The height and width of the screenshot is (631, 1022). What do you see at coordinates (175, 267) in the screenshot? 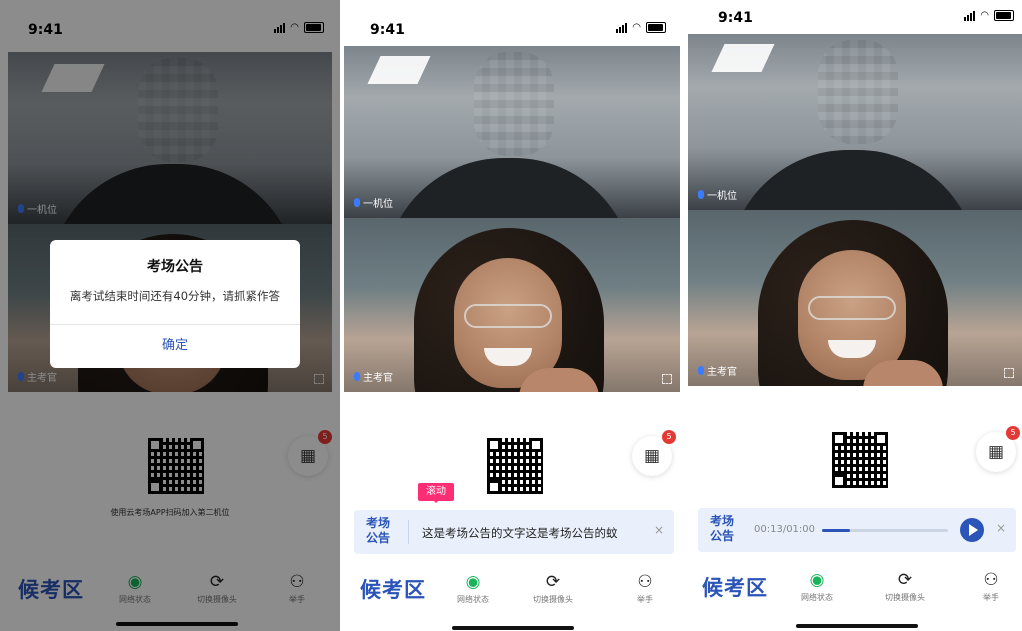
I see `dialog-title: 考场公告` at bounding box center [175, 267].